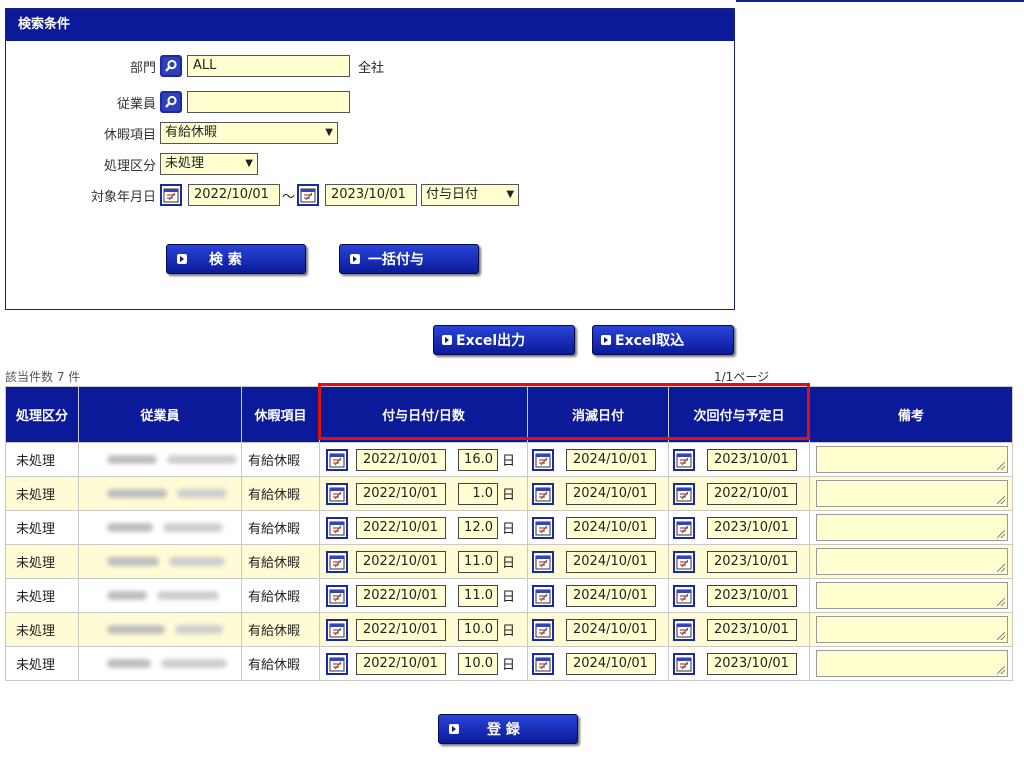 Image resolution: width=1024 pixels, height=766 pixels. I want to click on excel-import-button: Excel取込, so click(663, 340).